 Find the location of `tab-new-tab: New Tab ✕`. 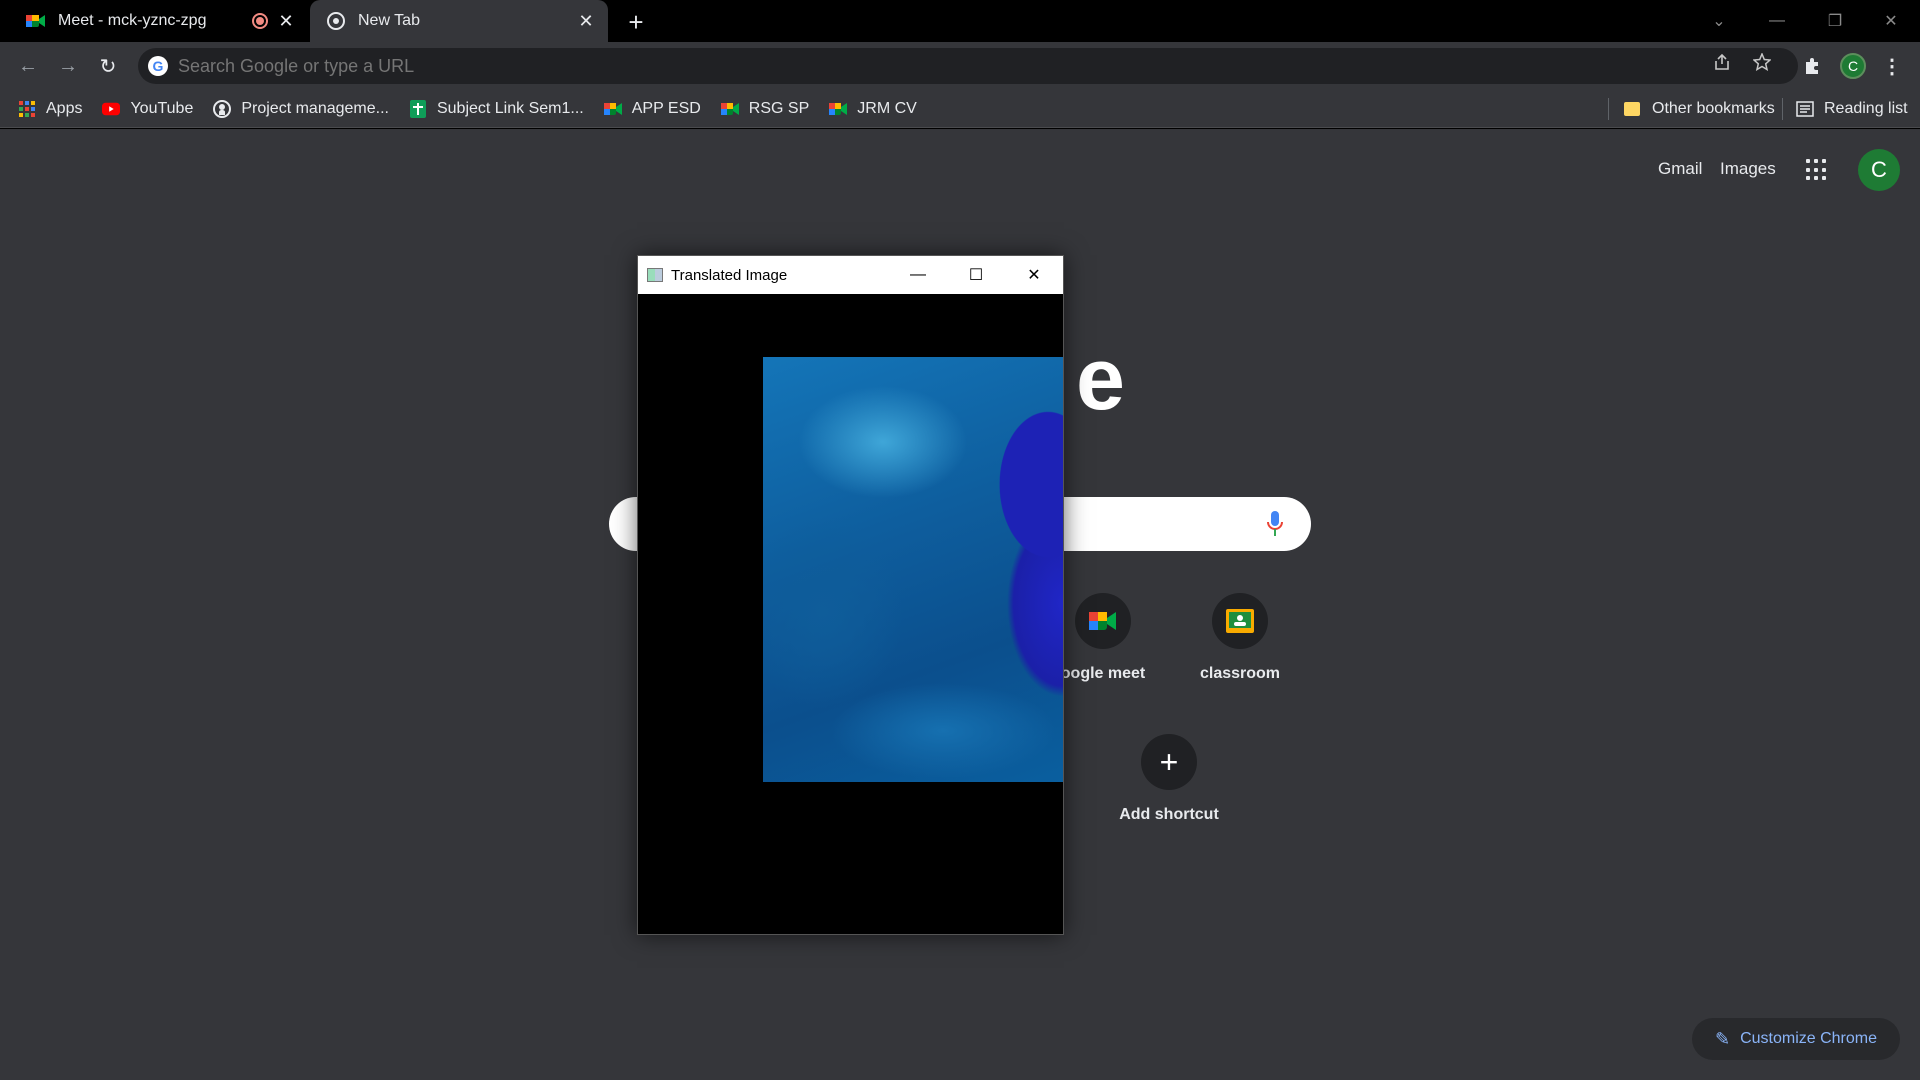

tab-new-tab: New Tab ✕ is located at coordinates (459, 21).